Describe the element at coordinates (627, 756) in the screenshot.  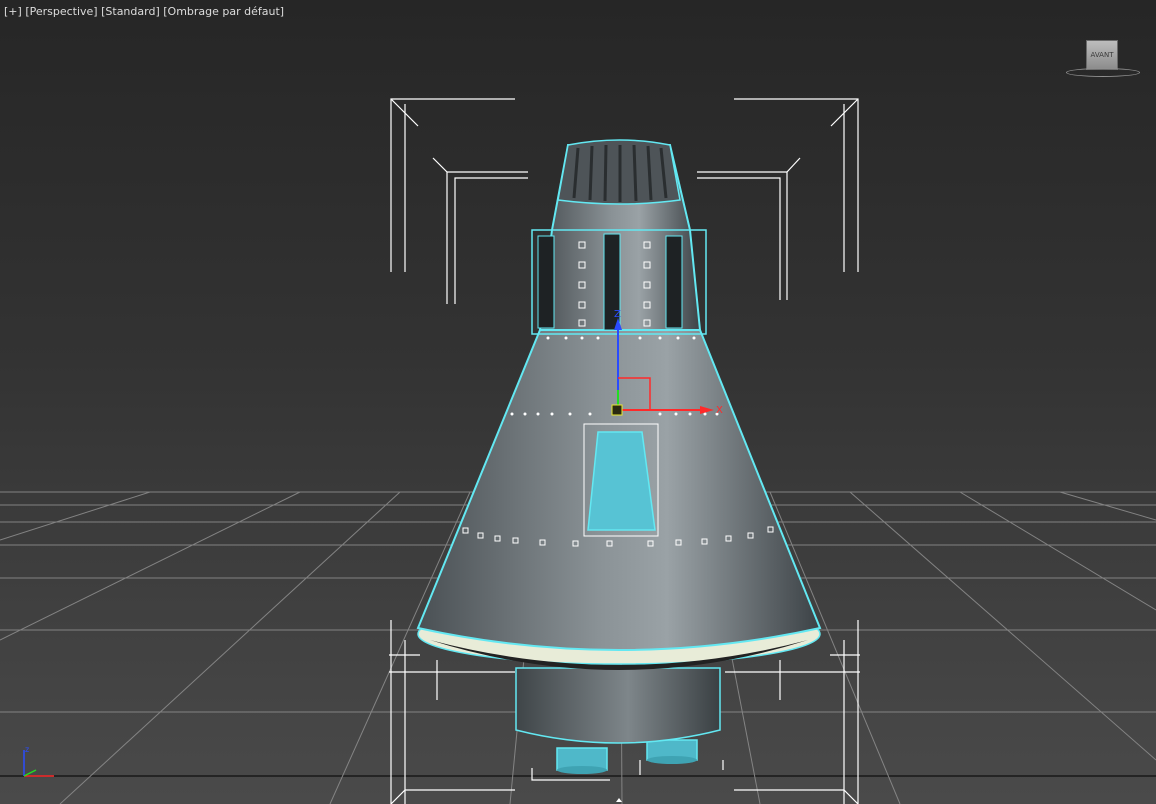
I see `thruster-nozzles` at that location.